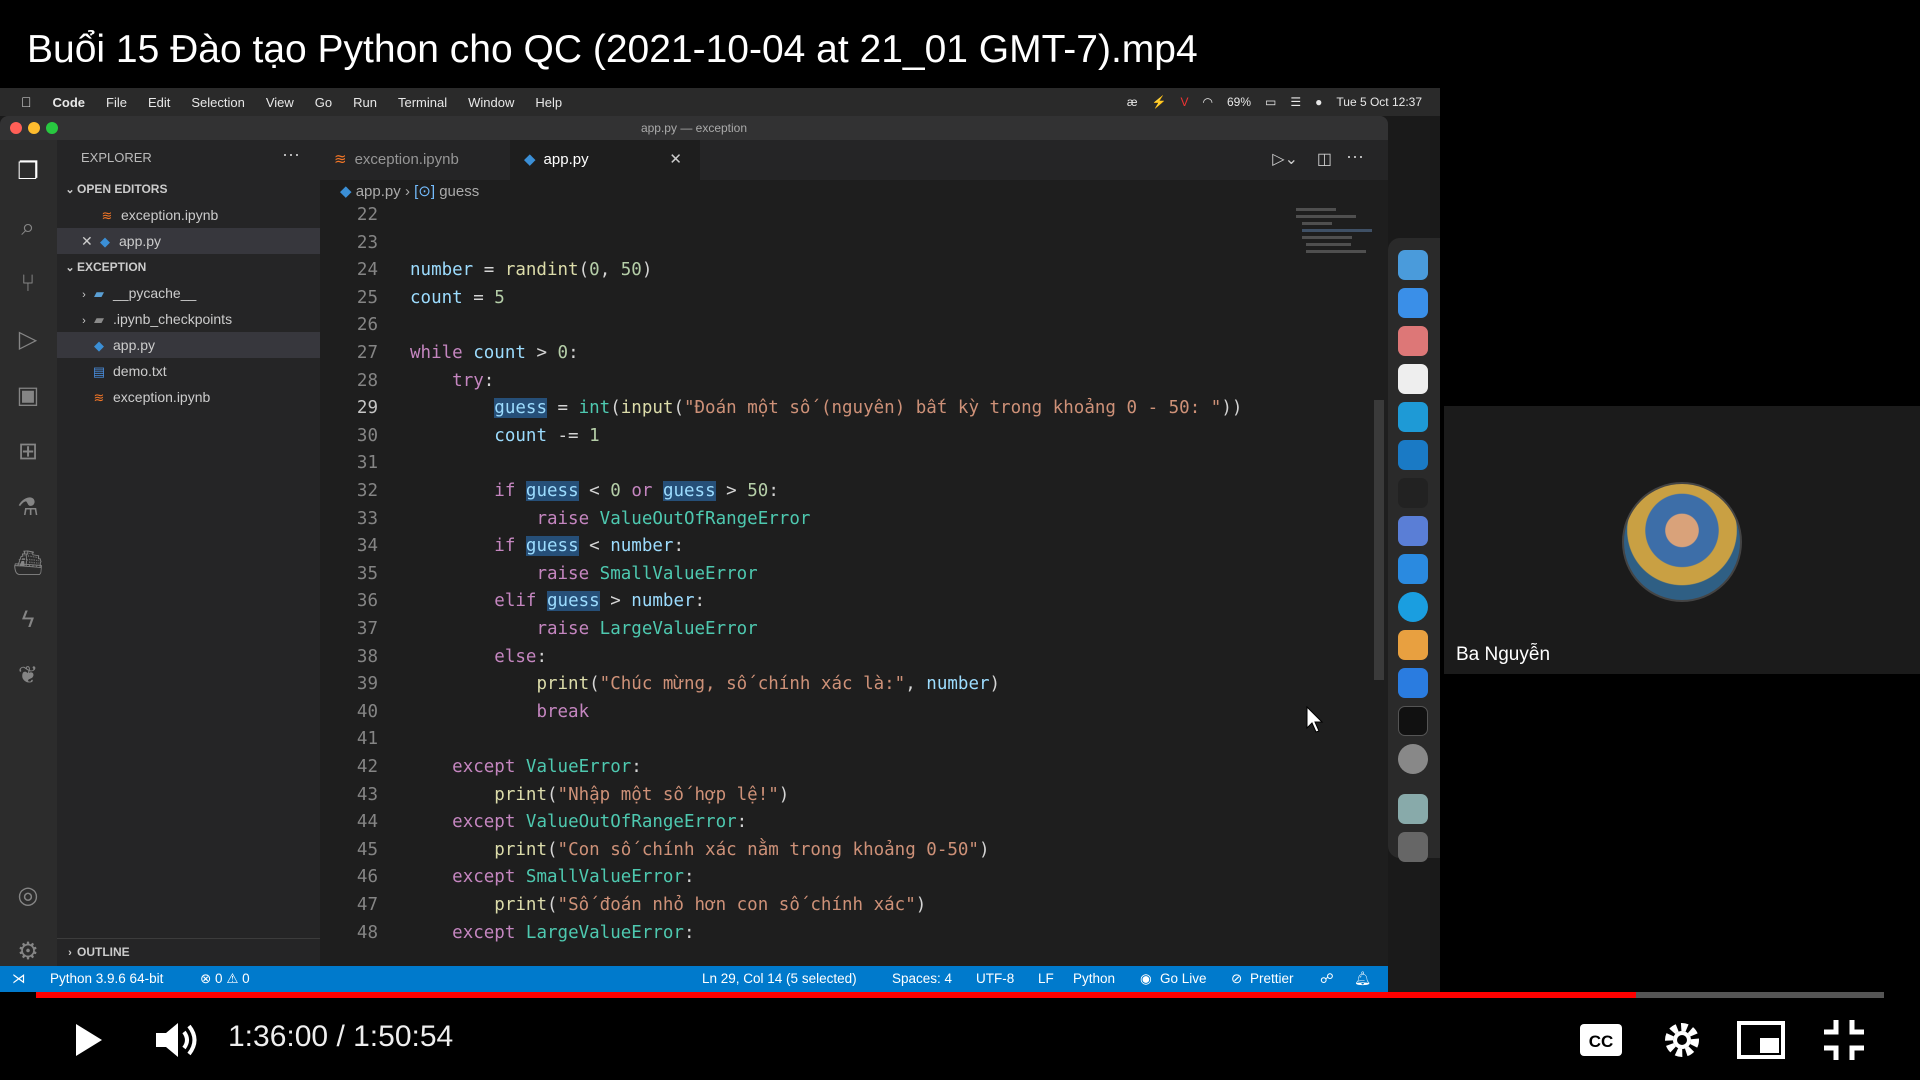 The width and height of the screenshot is (1920, 1080). I want to click on code-line: 26, so click(850, 326).